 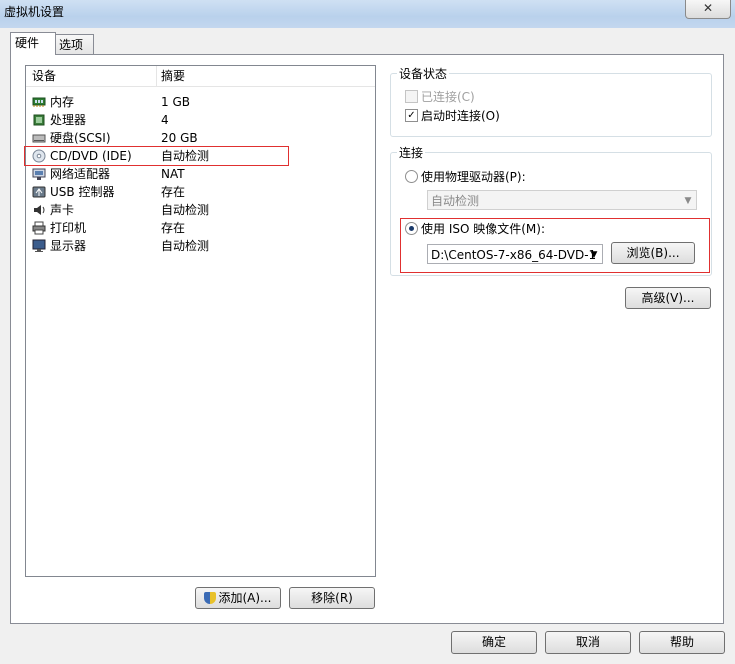 I want to click on use-physical-drive-label: 使用物理驱动器(P):, so click(x=473, y=177).